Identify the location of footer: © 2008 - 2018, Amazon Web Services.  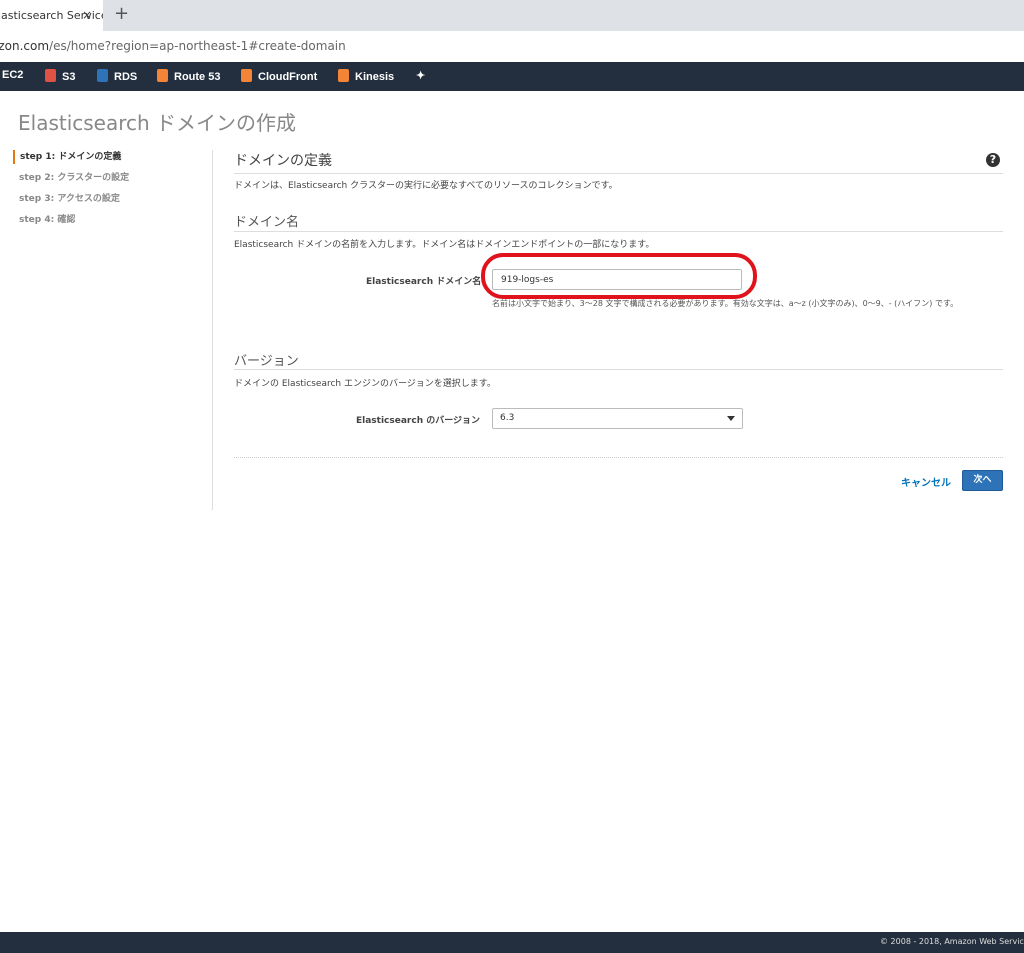
(512, 942).